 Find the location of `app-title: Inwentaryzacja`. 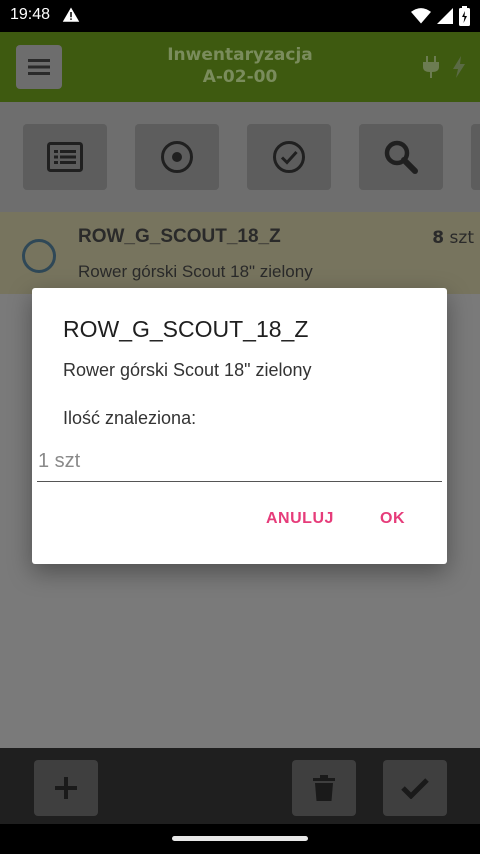

app-title: Inwentaryzacja is located at coordinates (240, 55).